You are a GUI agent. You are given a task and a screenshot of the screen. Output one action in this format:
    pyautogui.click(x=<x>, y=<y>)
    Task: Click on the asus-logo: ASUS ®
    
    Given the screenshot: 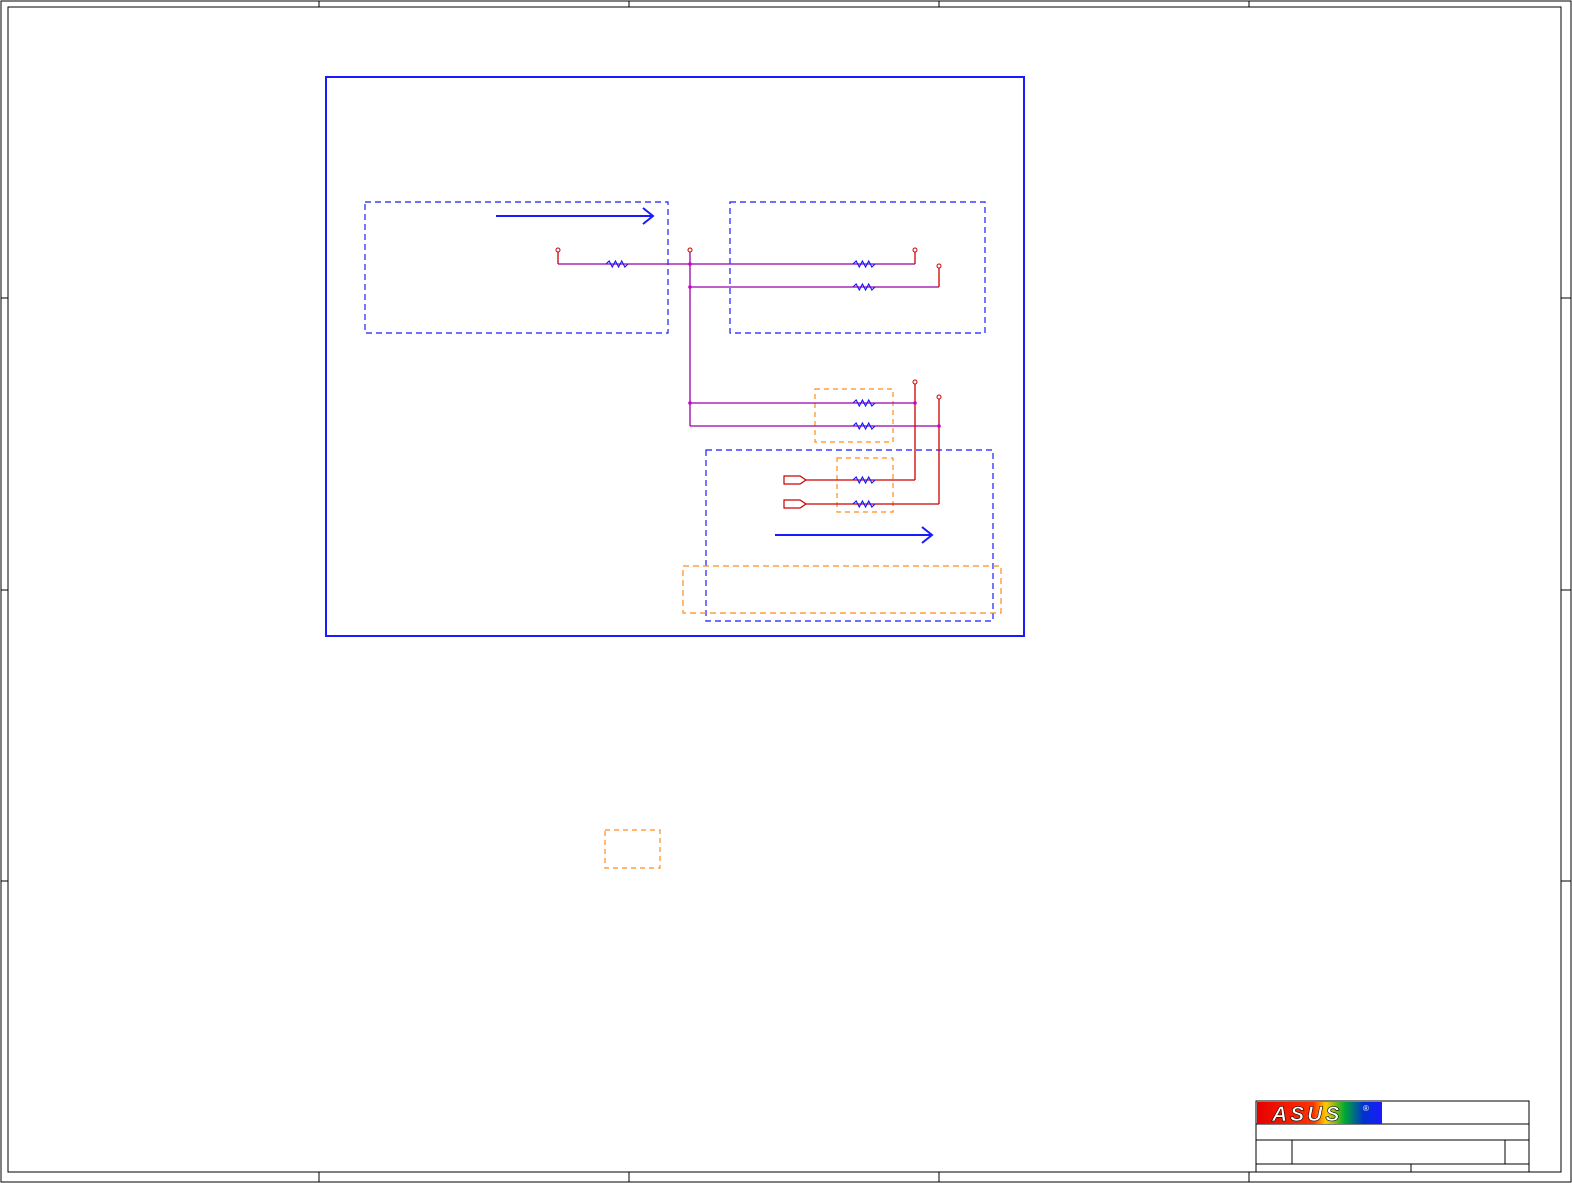 What is the action you would take?
    pyautogui.click(x=1319, y=1114)
    